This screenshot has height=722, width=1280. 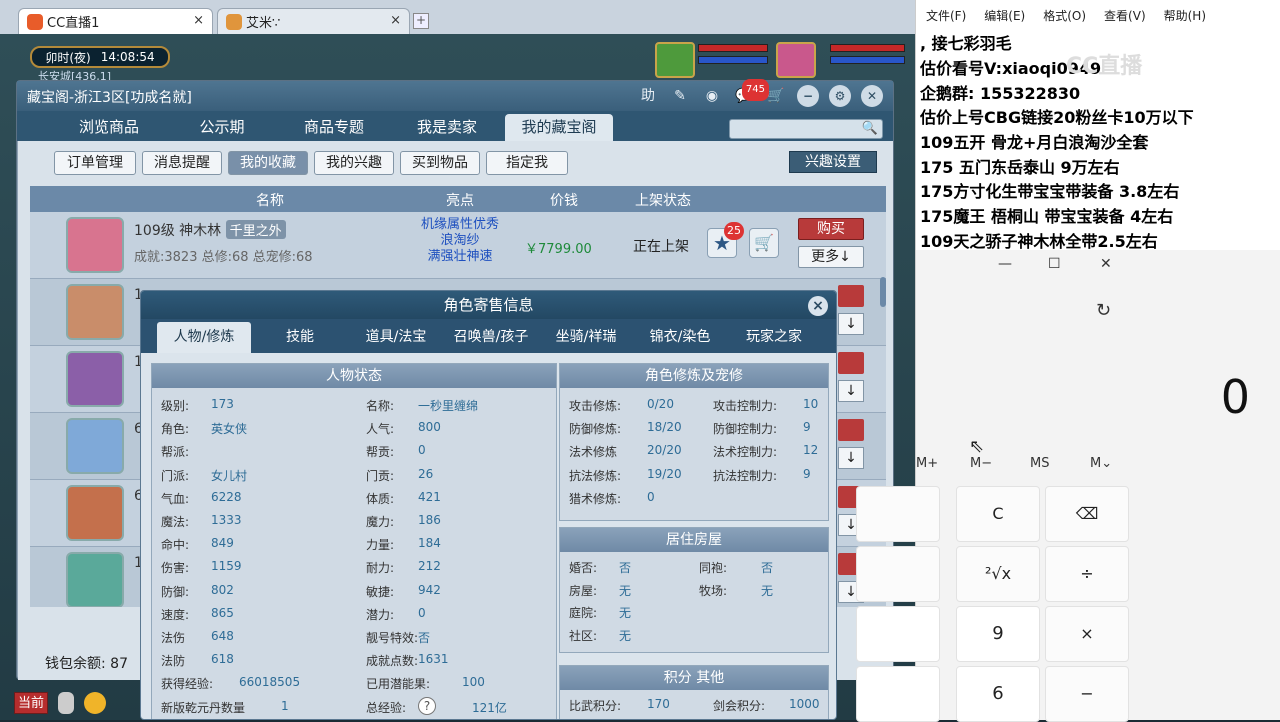 I want to click on history-icon: ↻, so click(x=1103, y=310).